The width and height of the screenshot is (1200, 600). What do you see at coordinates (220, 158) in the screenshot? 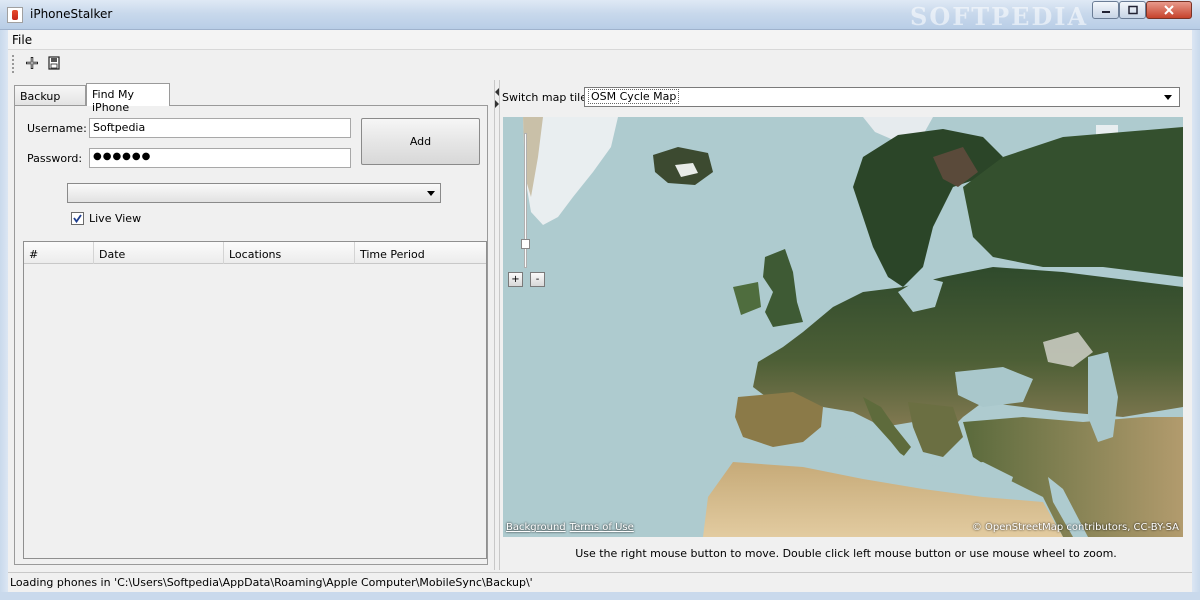
I see `password-input: ●●●●●●` at bounding box center [220, 158].